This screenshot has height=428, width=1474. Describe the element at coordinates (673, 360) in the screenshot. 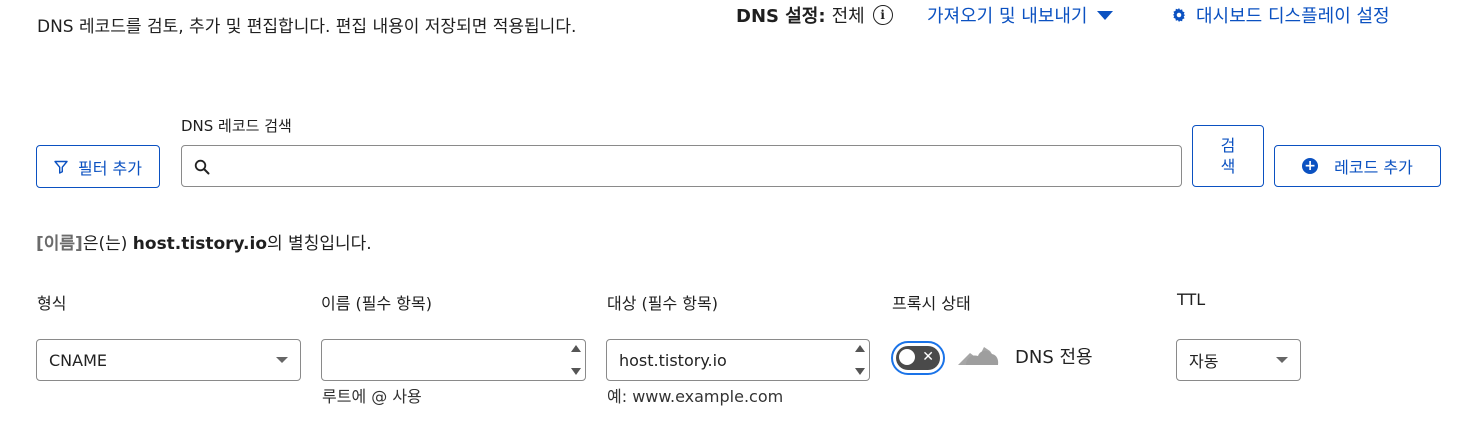

I see `target-value: host.tistory.io` at that location.